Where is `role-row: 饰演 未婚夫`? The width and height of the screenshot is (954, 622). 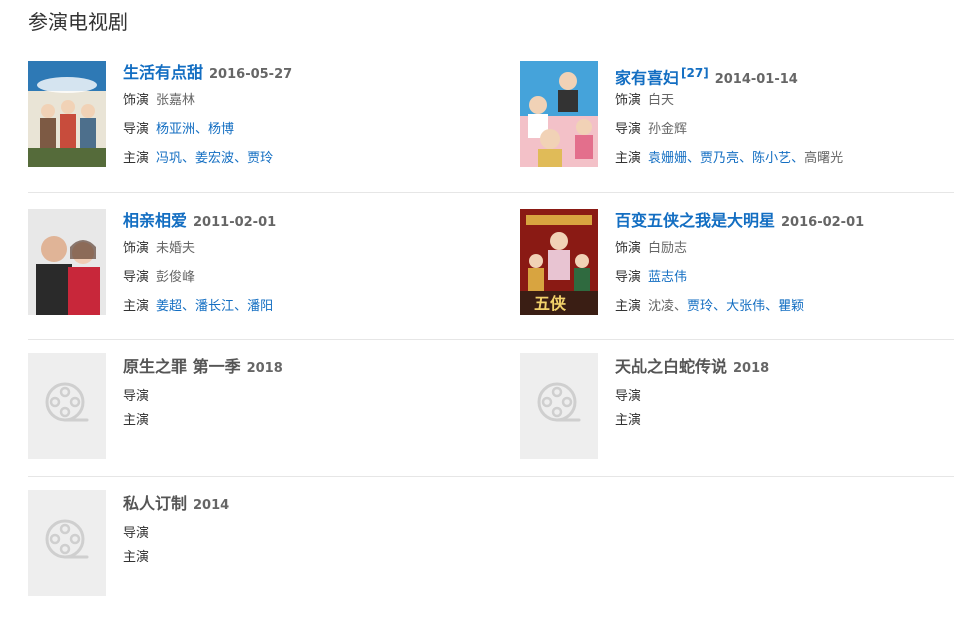
role-row: 饰演 未婚夫 is located at coordinates (288, 246).